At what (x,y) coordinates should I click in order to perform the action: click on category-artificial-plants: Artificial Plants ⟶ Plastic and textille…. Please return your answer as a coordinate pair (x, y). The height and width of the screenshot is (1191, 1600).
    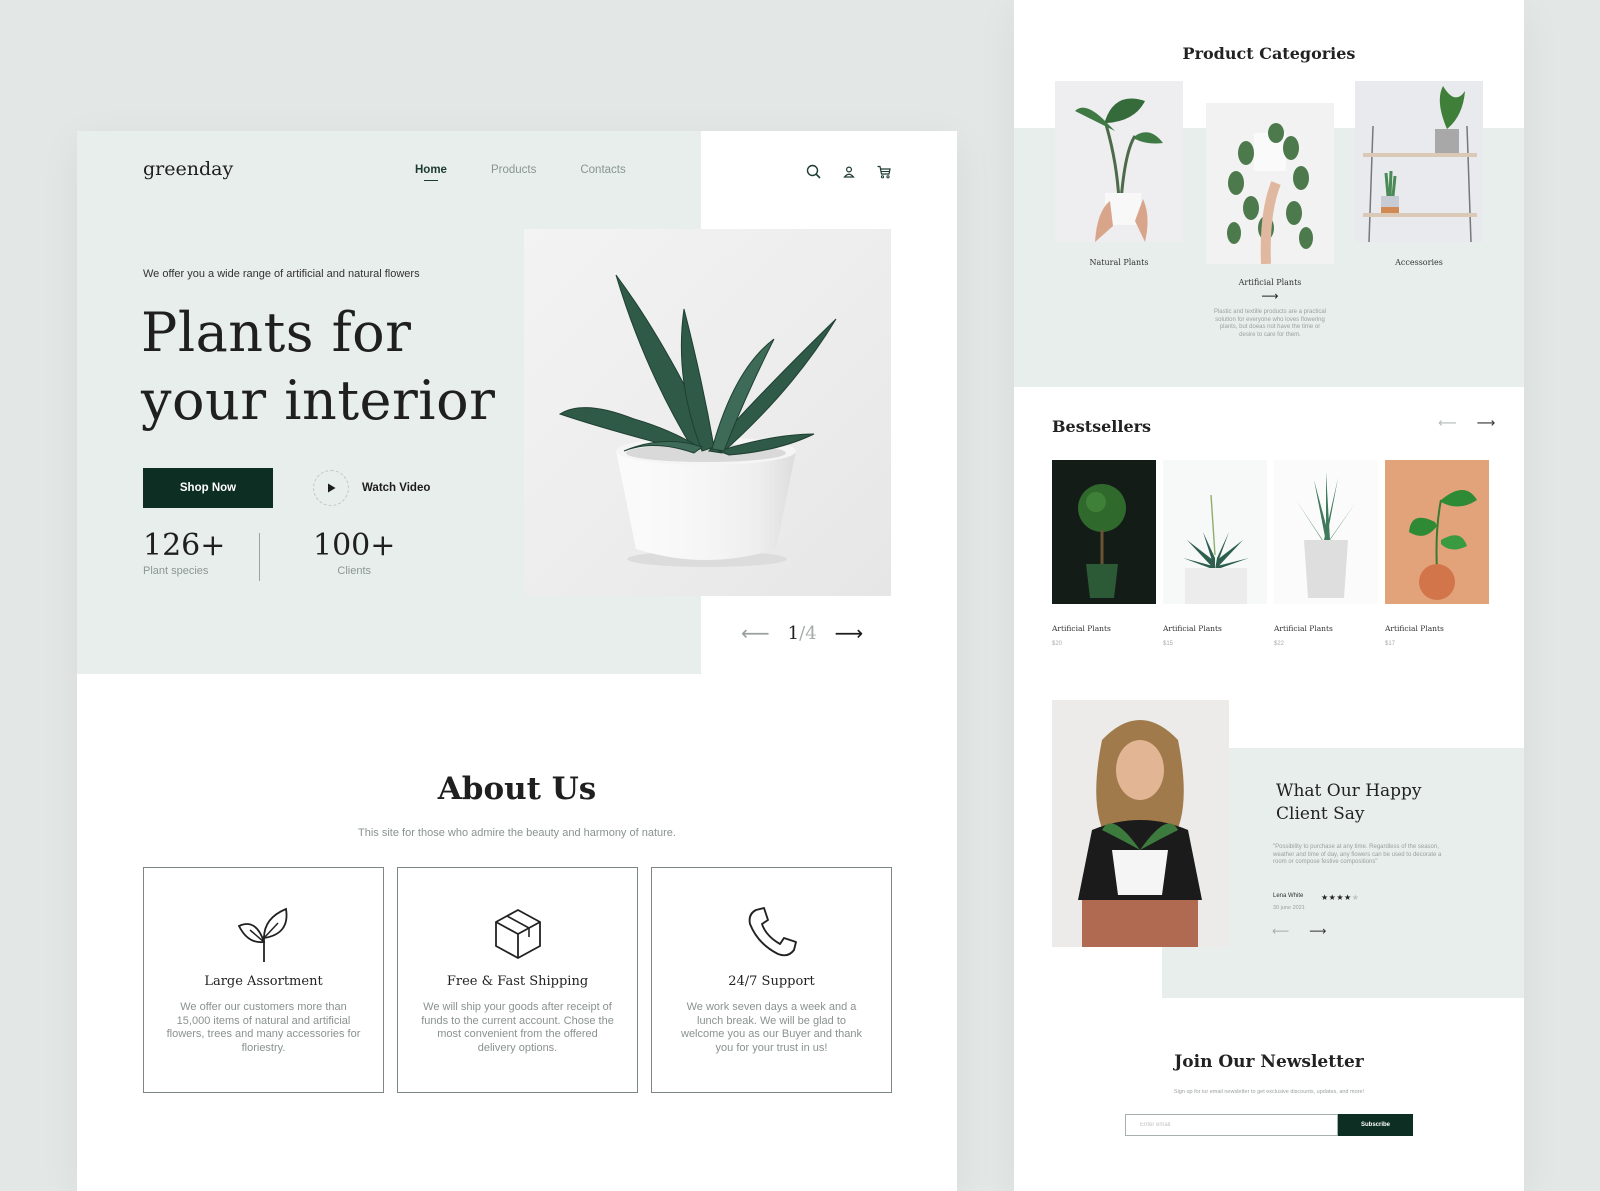
    Looking at the image, I should click on (1270, 221).